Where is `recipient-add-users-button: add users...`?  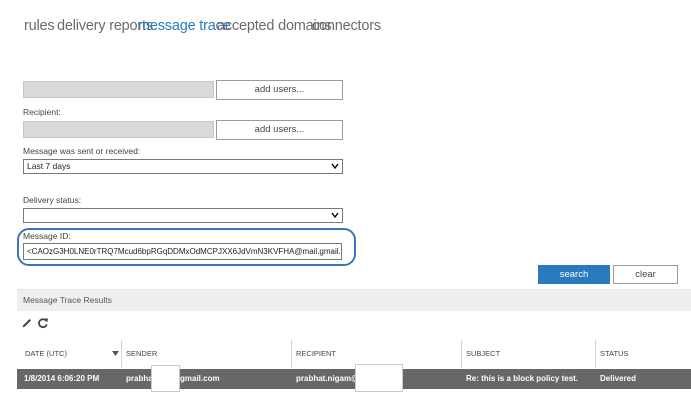
recipient-add-users-button: add users... is located at coordinates (279, 130).